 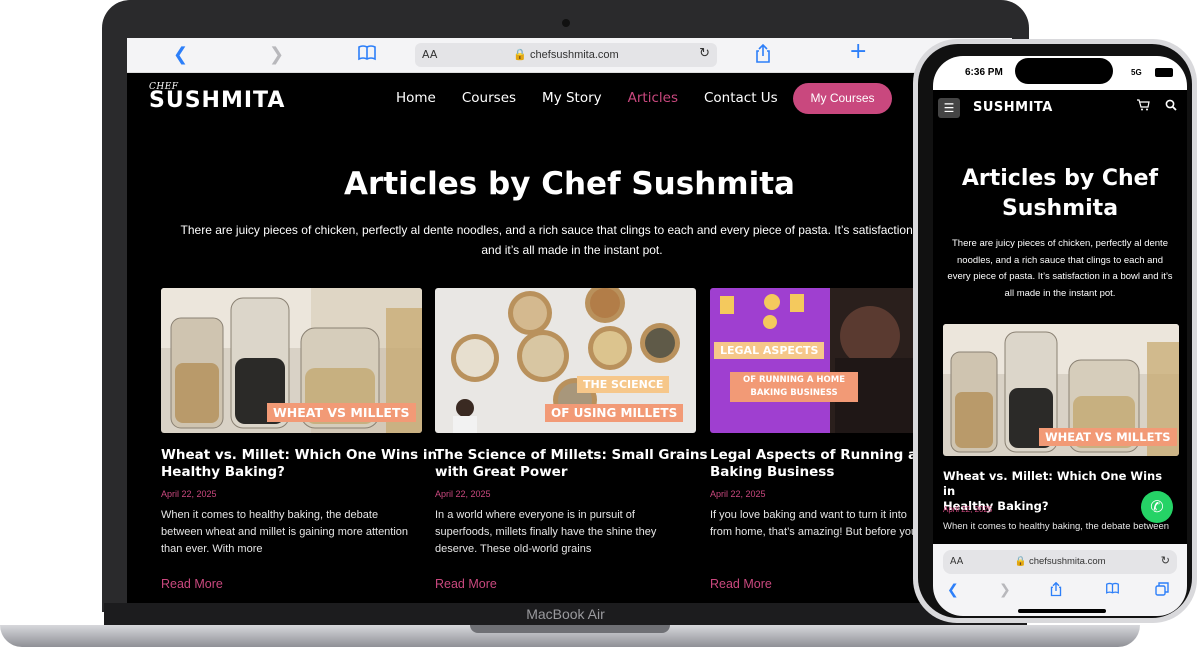 I want to click on status-bar: 6:36 PM 5G, so click(x=1060, y=73).